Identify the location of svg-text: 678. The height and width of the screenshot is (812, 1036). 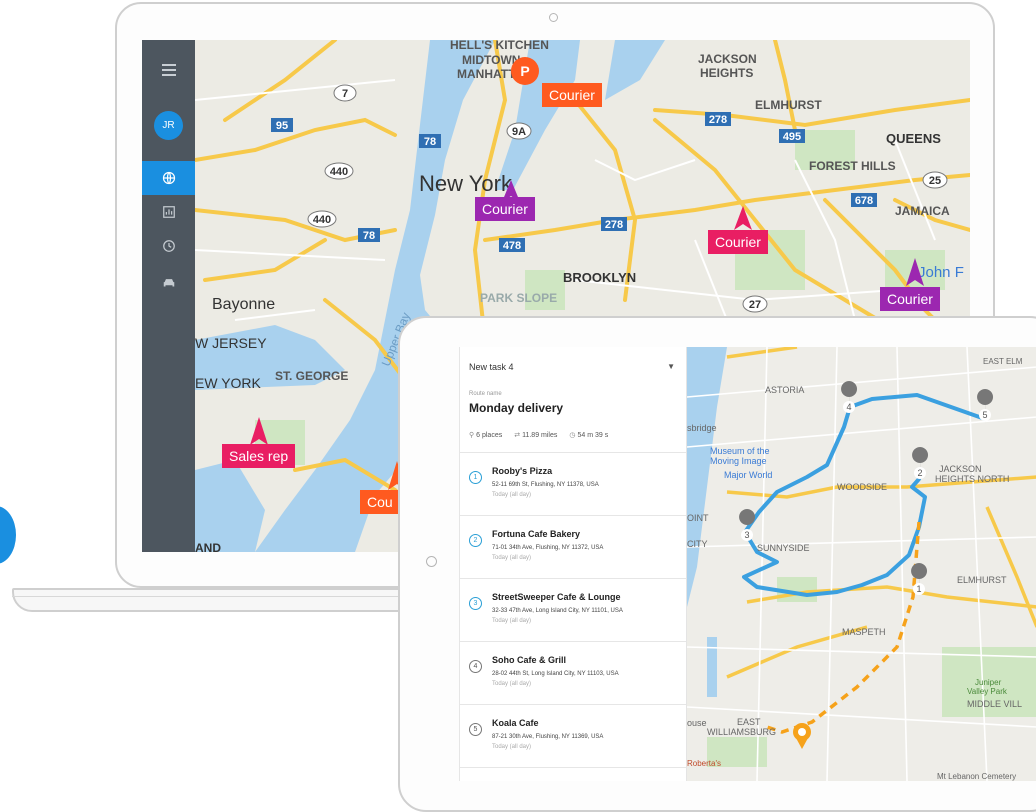
(864, 201).